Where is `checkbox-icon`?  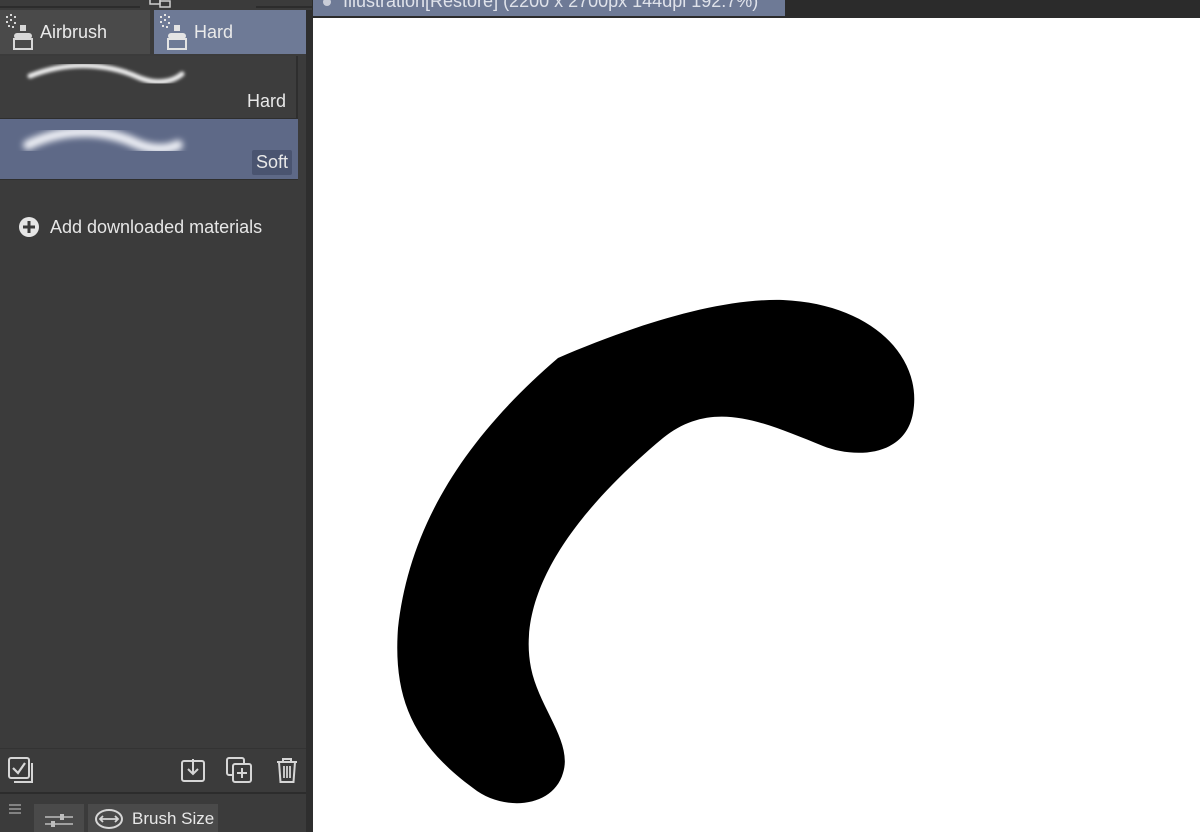
checkbox-icon is located at coordinates (20, 770).